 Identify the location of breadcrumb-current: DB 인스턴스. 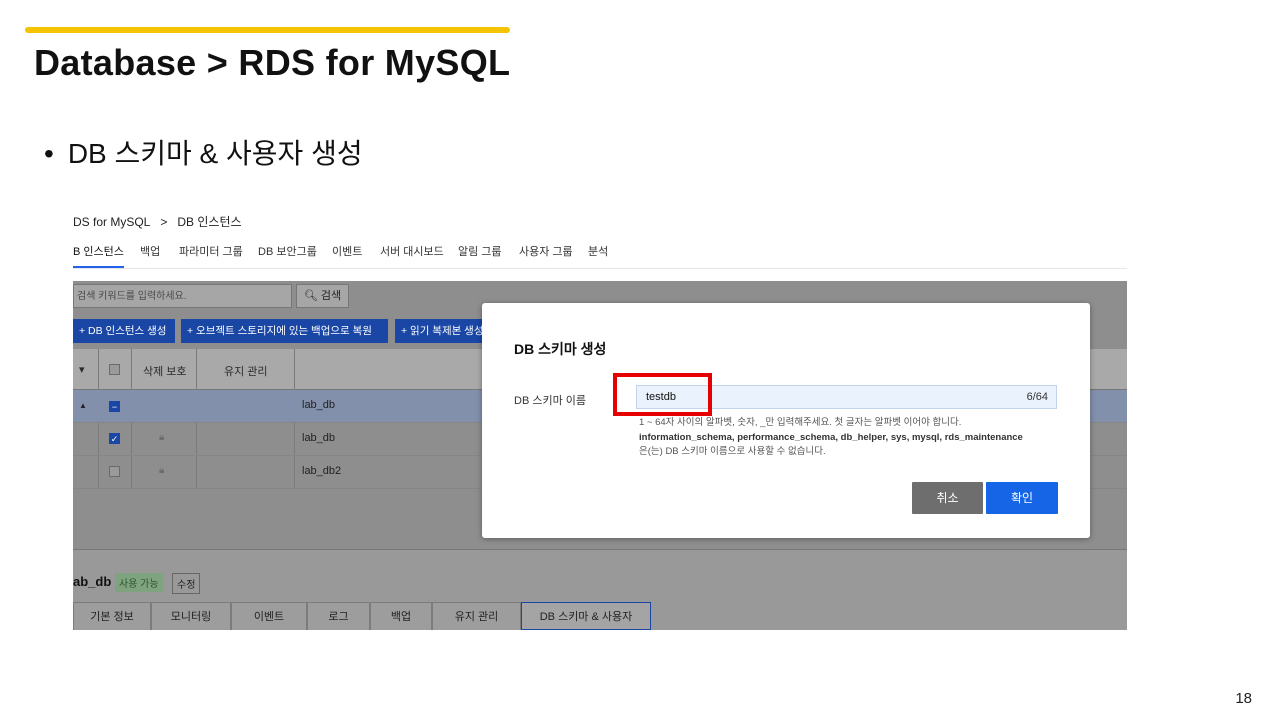
(209, 222).